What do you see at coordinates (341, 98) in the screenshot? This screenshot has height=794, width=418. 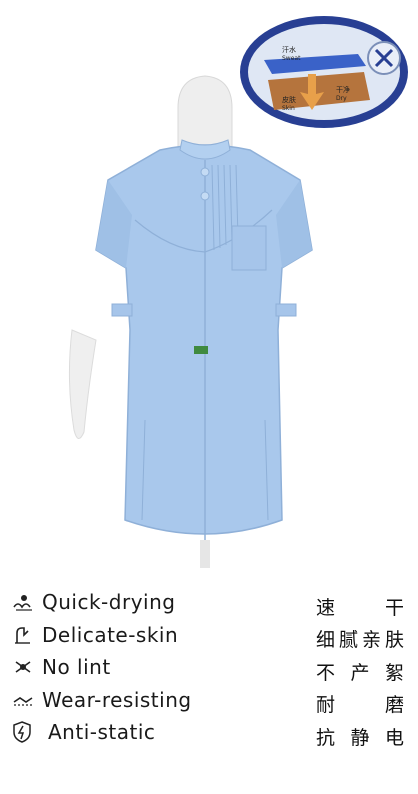 I see `svg-text: Dry` at bounding box center [341, 98].